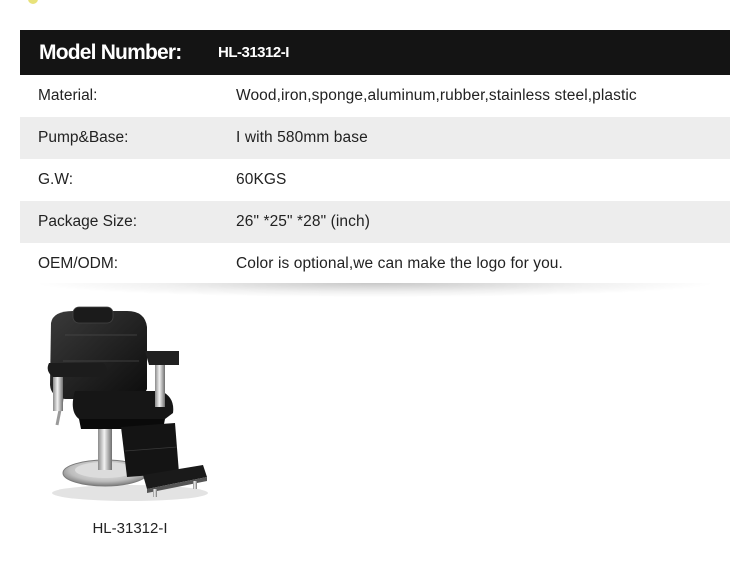 The image size is (750, 570). Describe the element at coordinates (303, 221) in the screenshot. I see `spec-value: 26" *25" *28" (inch)` at that location.